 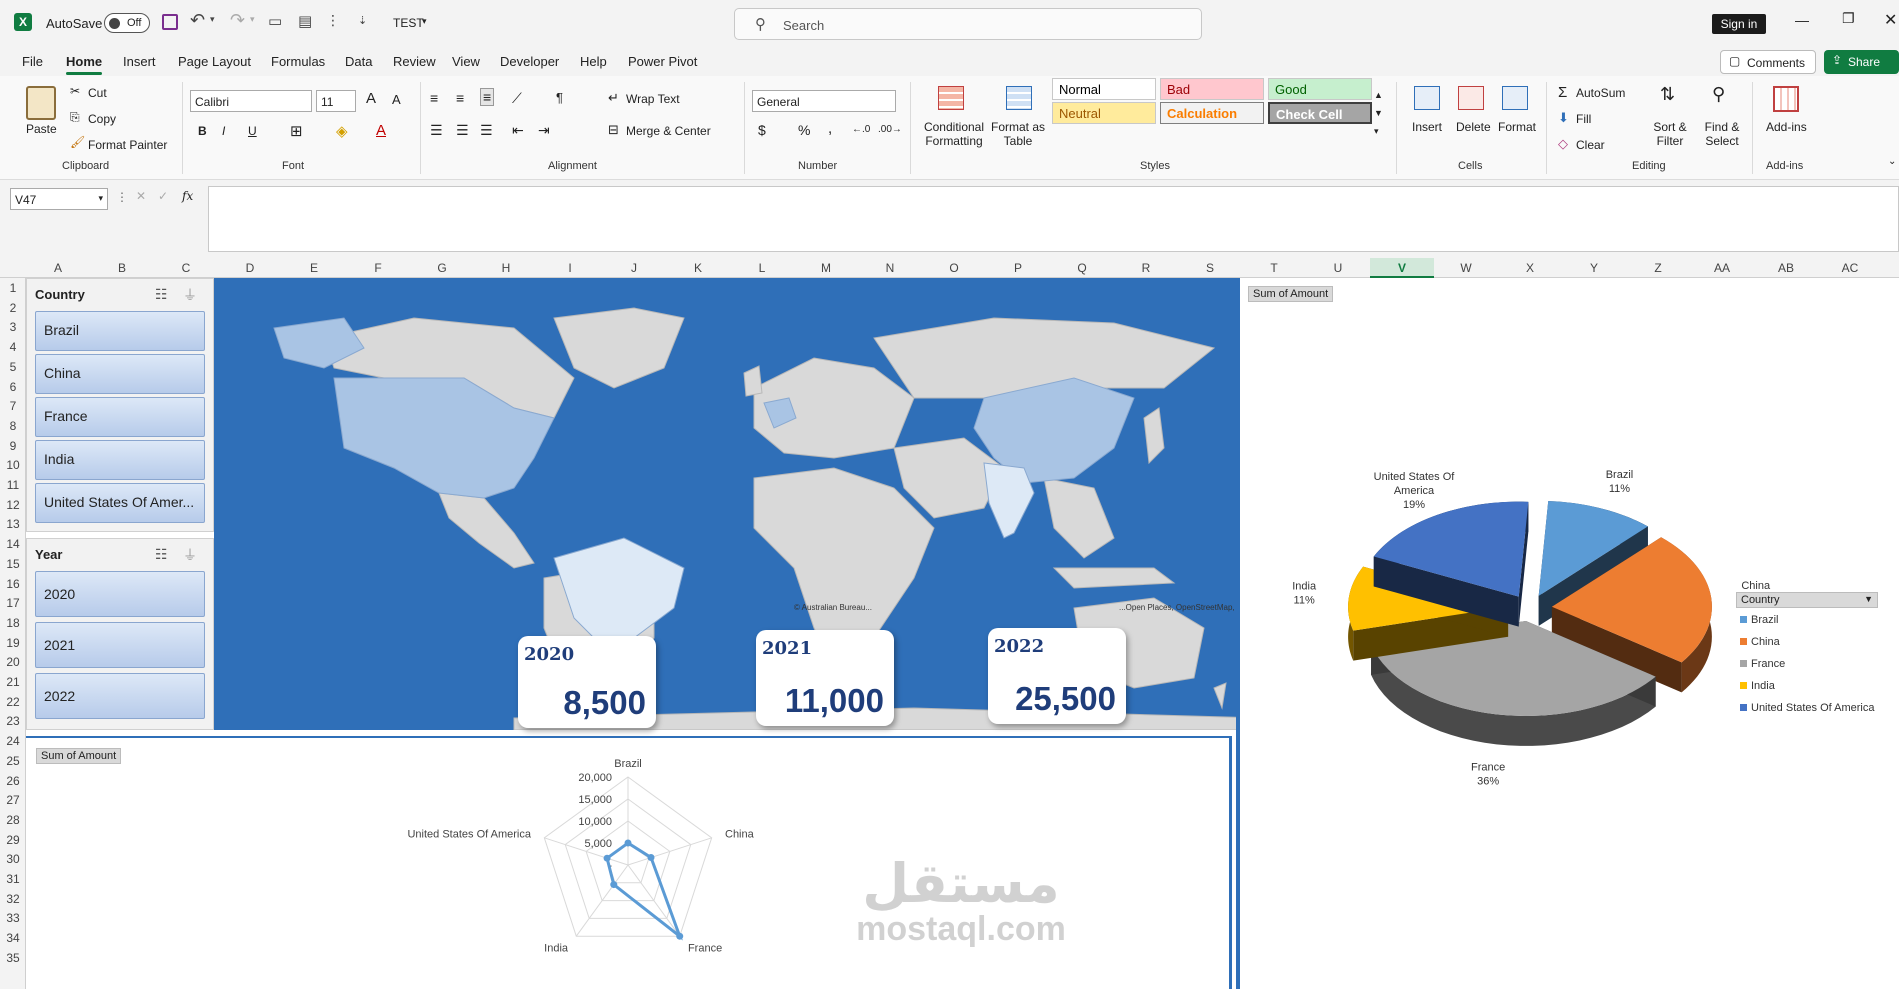 What do you see at coordinates (13, 741) in the screenshot?
I see `row-header: 24` at bounding box center [13, 741].